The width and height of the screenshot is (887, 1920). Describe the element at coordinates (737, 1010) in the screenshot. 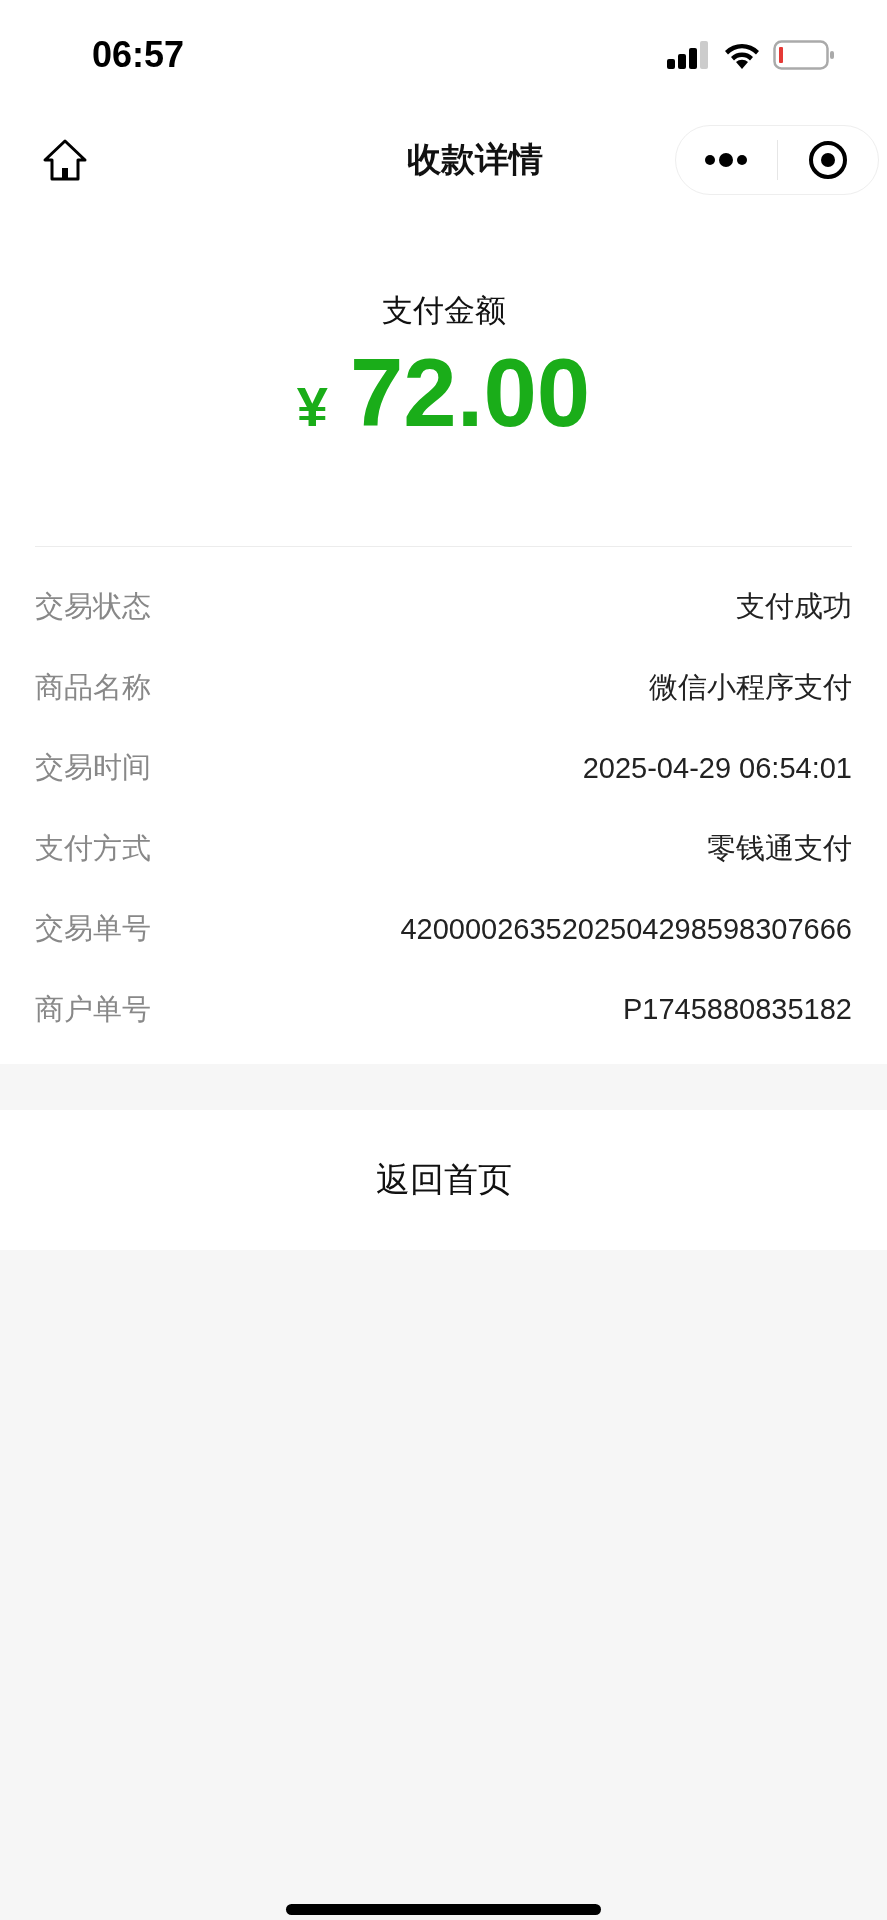

I see `detail-value: P1745880835182` at that location.